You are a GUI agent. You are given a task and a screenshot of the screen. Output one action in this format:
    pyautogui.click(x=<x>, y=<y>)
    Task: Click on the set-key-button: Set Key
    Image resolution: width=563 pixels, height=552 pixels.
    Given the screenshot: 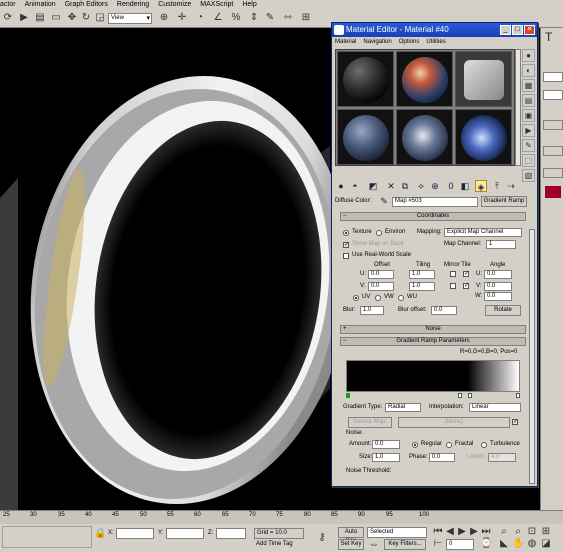 What is the action you would take?
    pyautogui.click(x=351, y=544)
    